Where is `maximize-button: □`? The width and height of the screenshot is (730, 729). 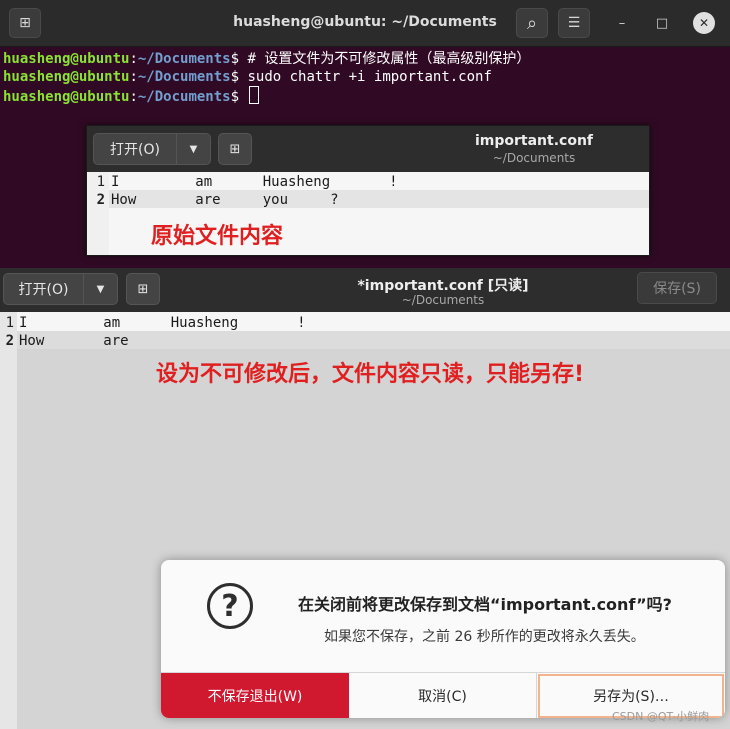 maximize-button: □ is located at coordinates (662, 23).